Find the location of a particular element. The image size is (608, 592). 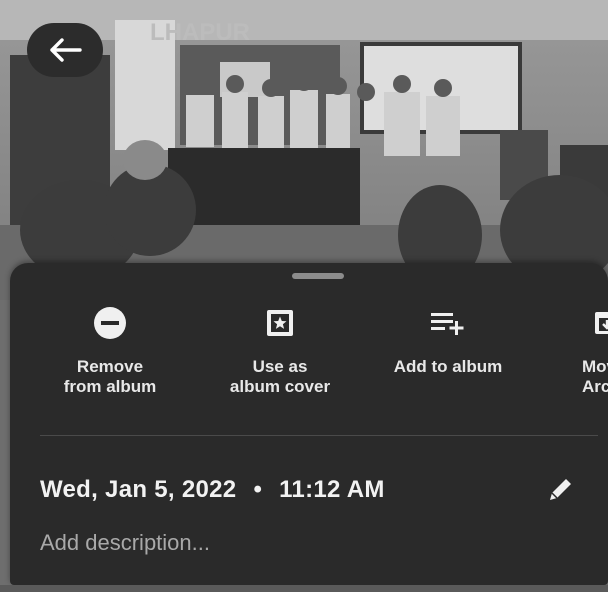

photo-date: Wed, Jan 5, 2022 is located at coordinates (138, 489).